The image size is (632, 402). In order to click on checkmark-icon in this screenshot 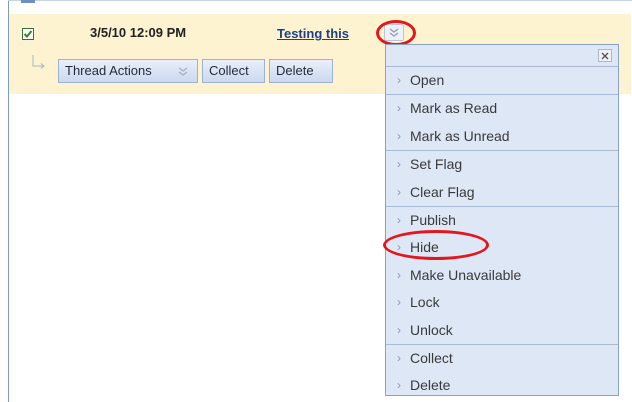, I will do `click(28, 34)`.